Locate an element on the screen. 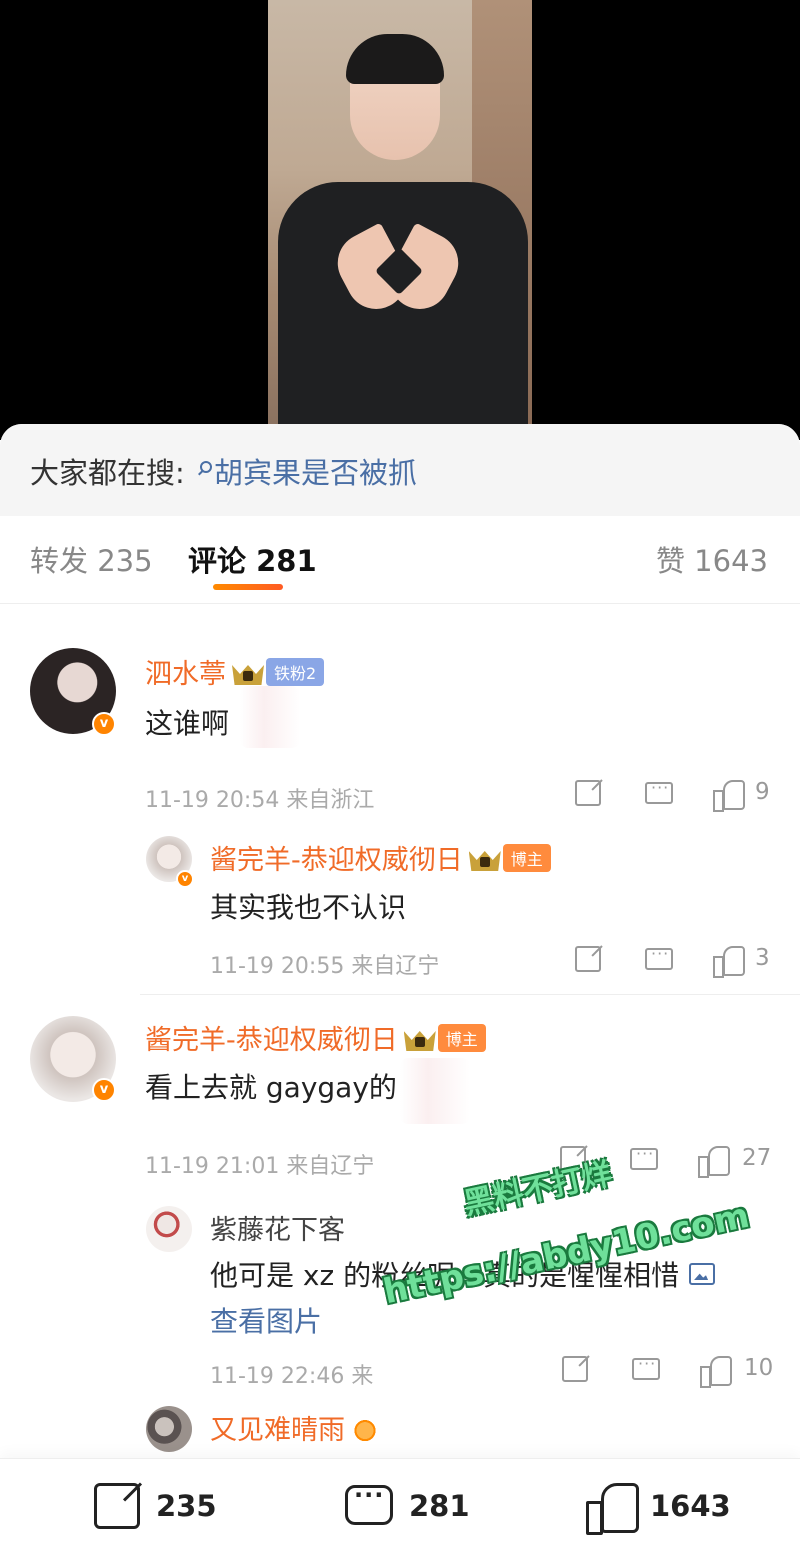  trending-search-link: 胡宾果是否被抓 is located at coordinates (315, 473).